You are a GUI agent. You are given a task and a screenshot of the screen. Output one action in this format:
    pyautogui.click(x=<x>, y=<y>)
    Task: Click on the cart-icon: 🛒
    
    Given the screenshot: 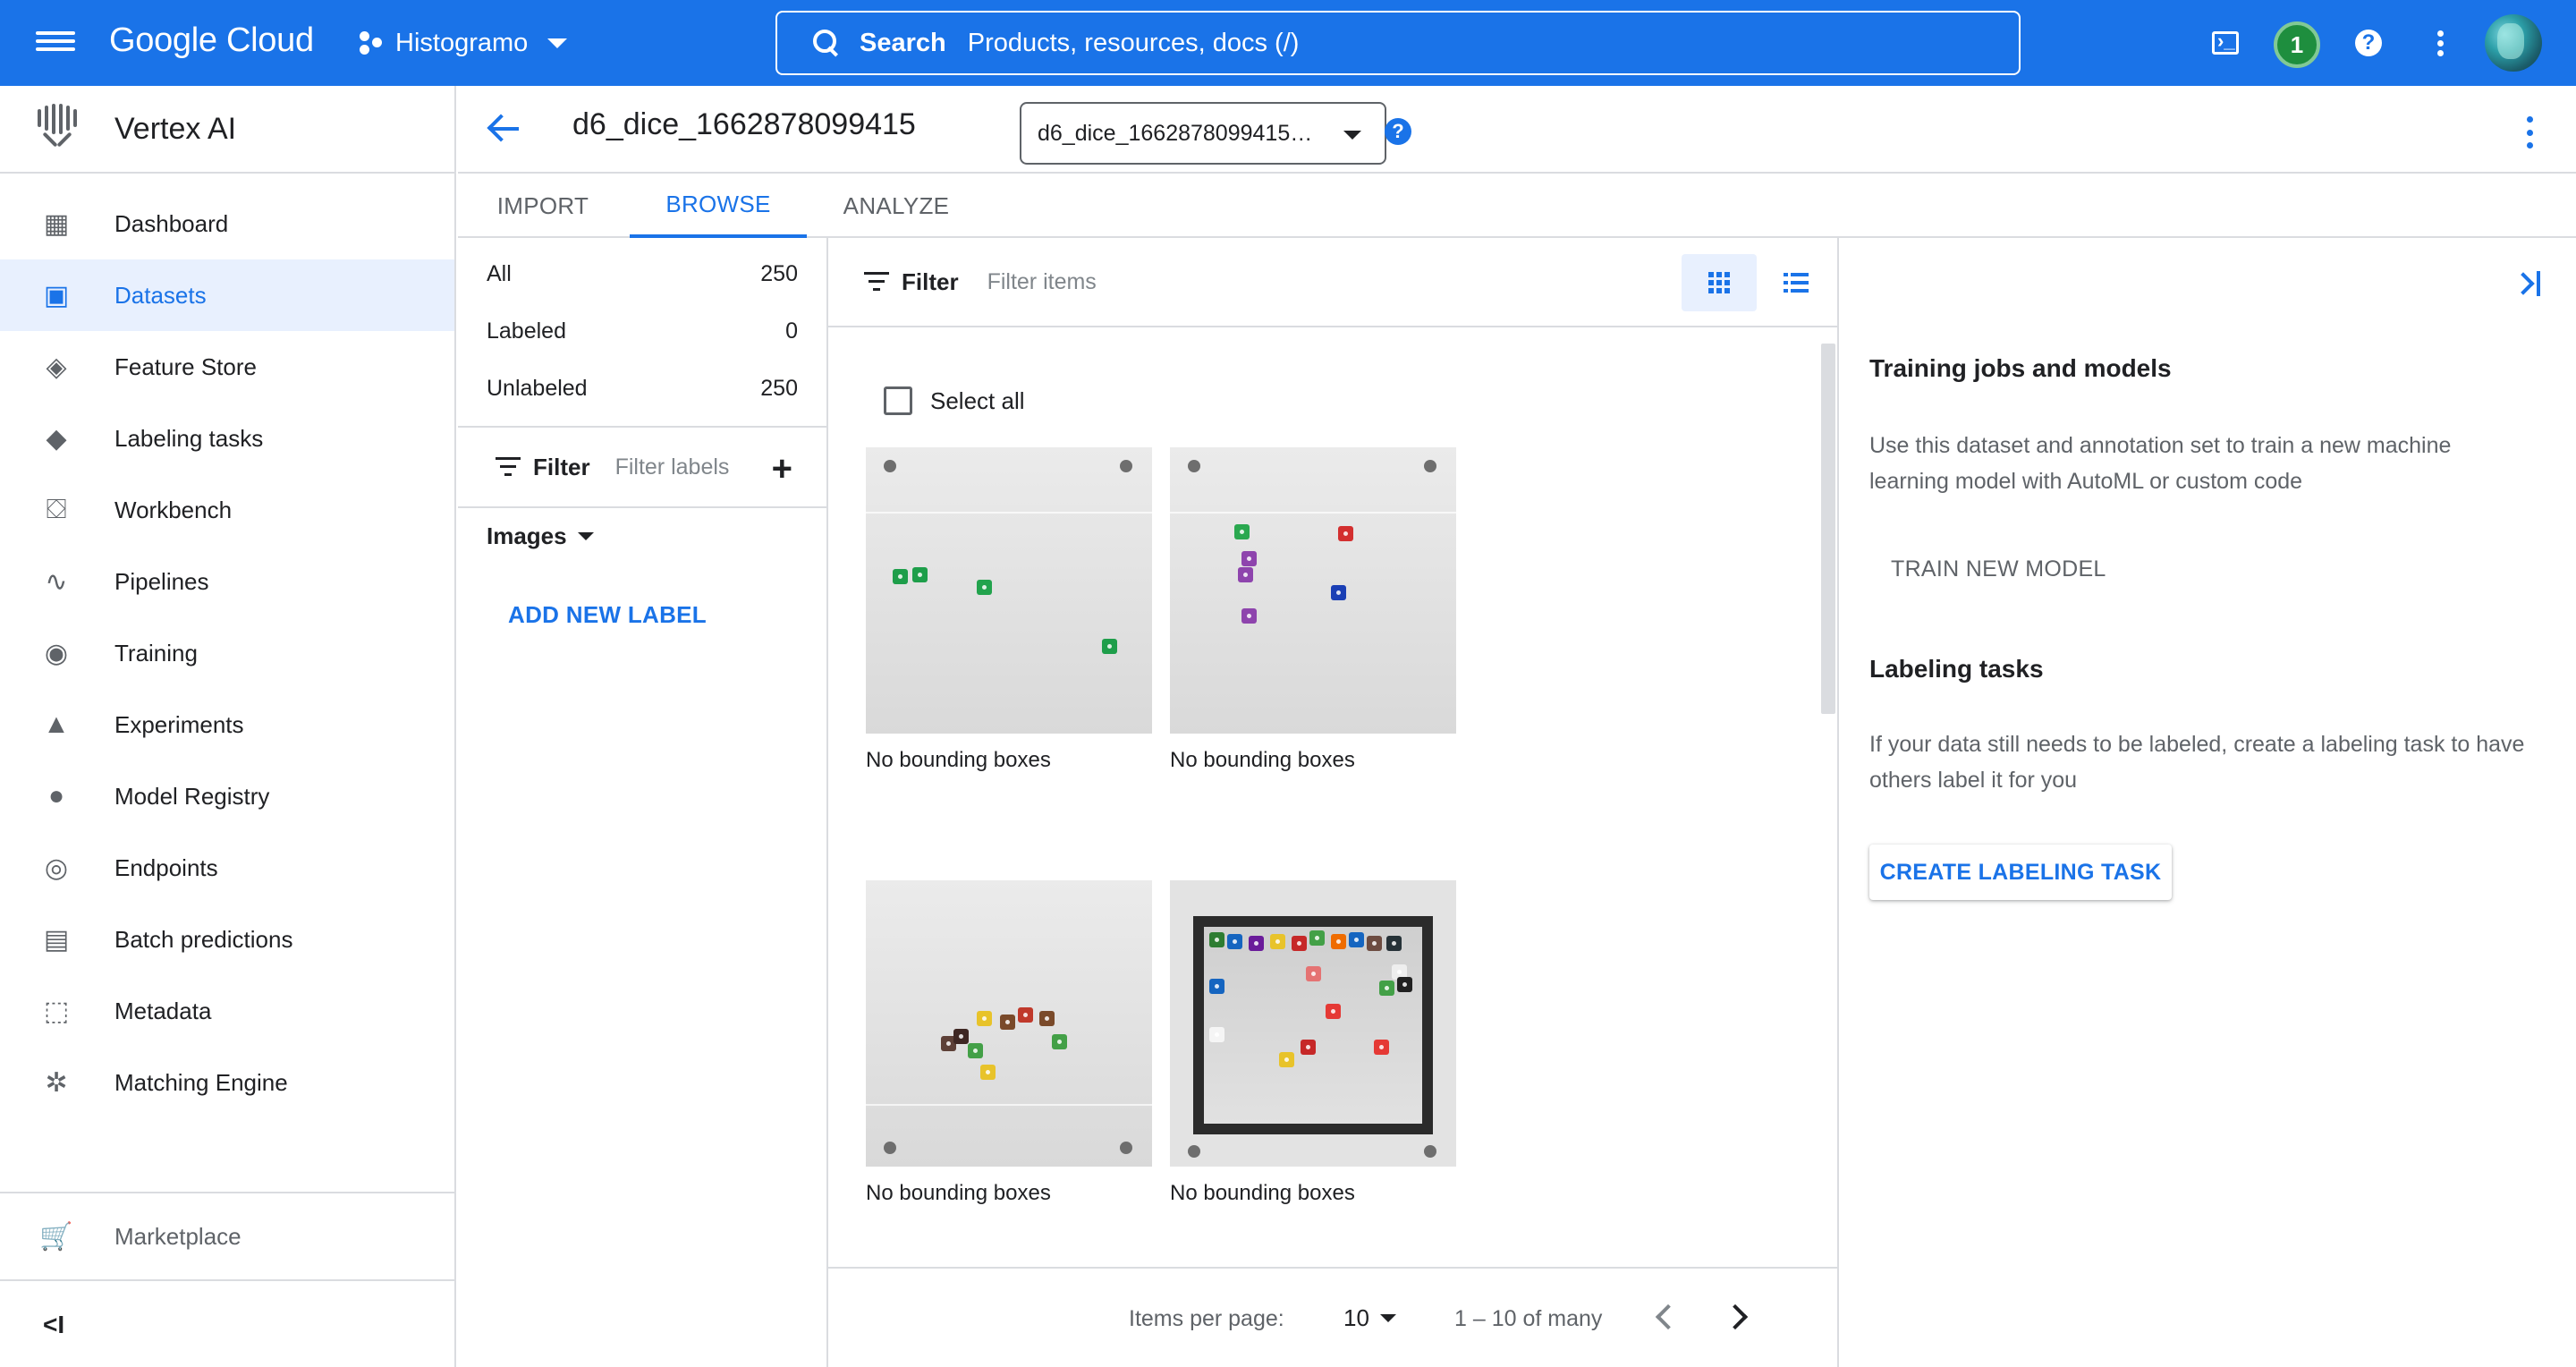 What is the action you would take?
    pyautogui.click(x=56, y=1236)
    